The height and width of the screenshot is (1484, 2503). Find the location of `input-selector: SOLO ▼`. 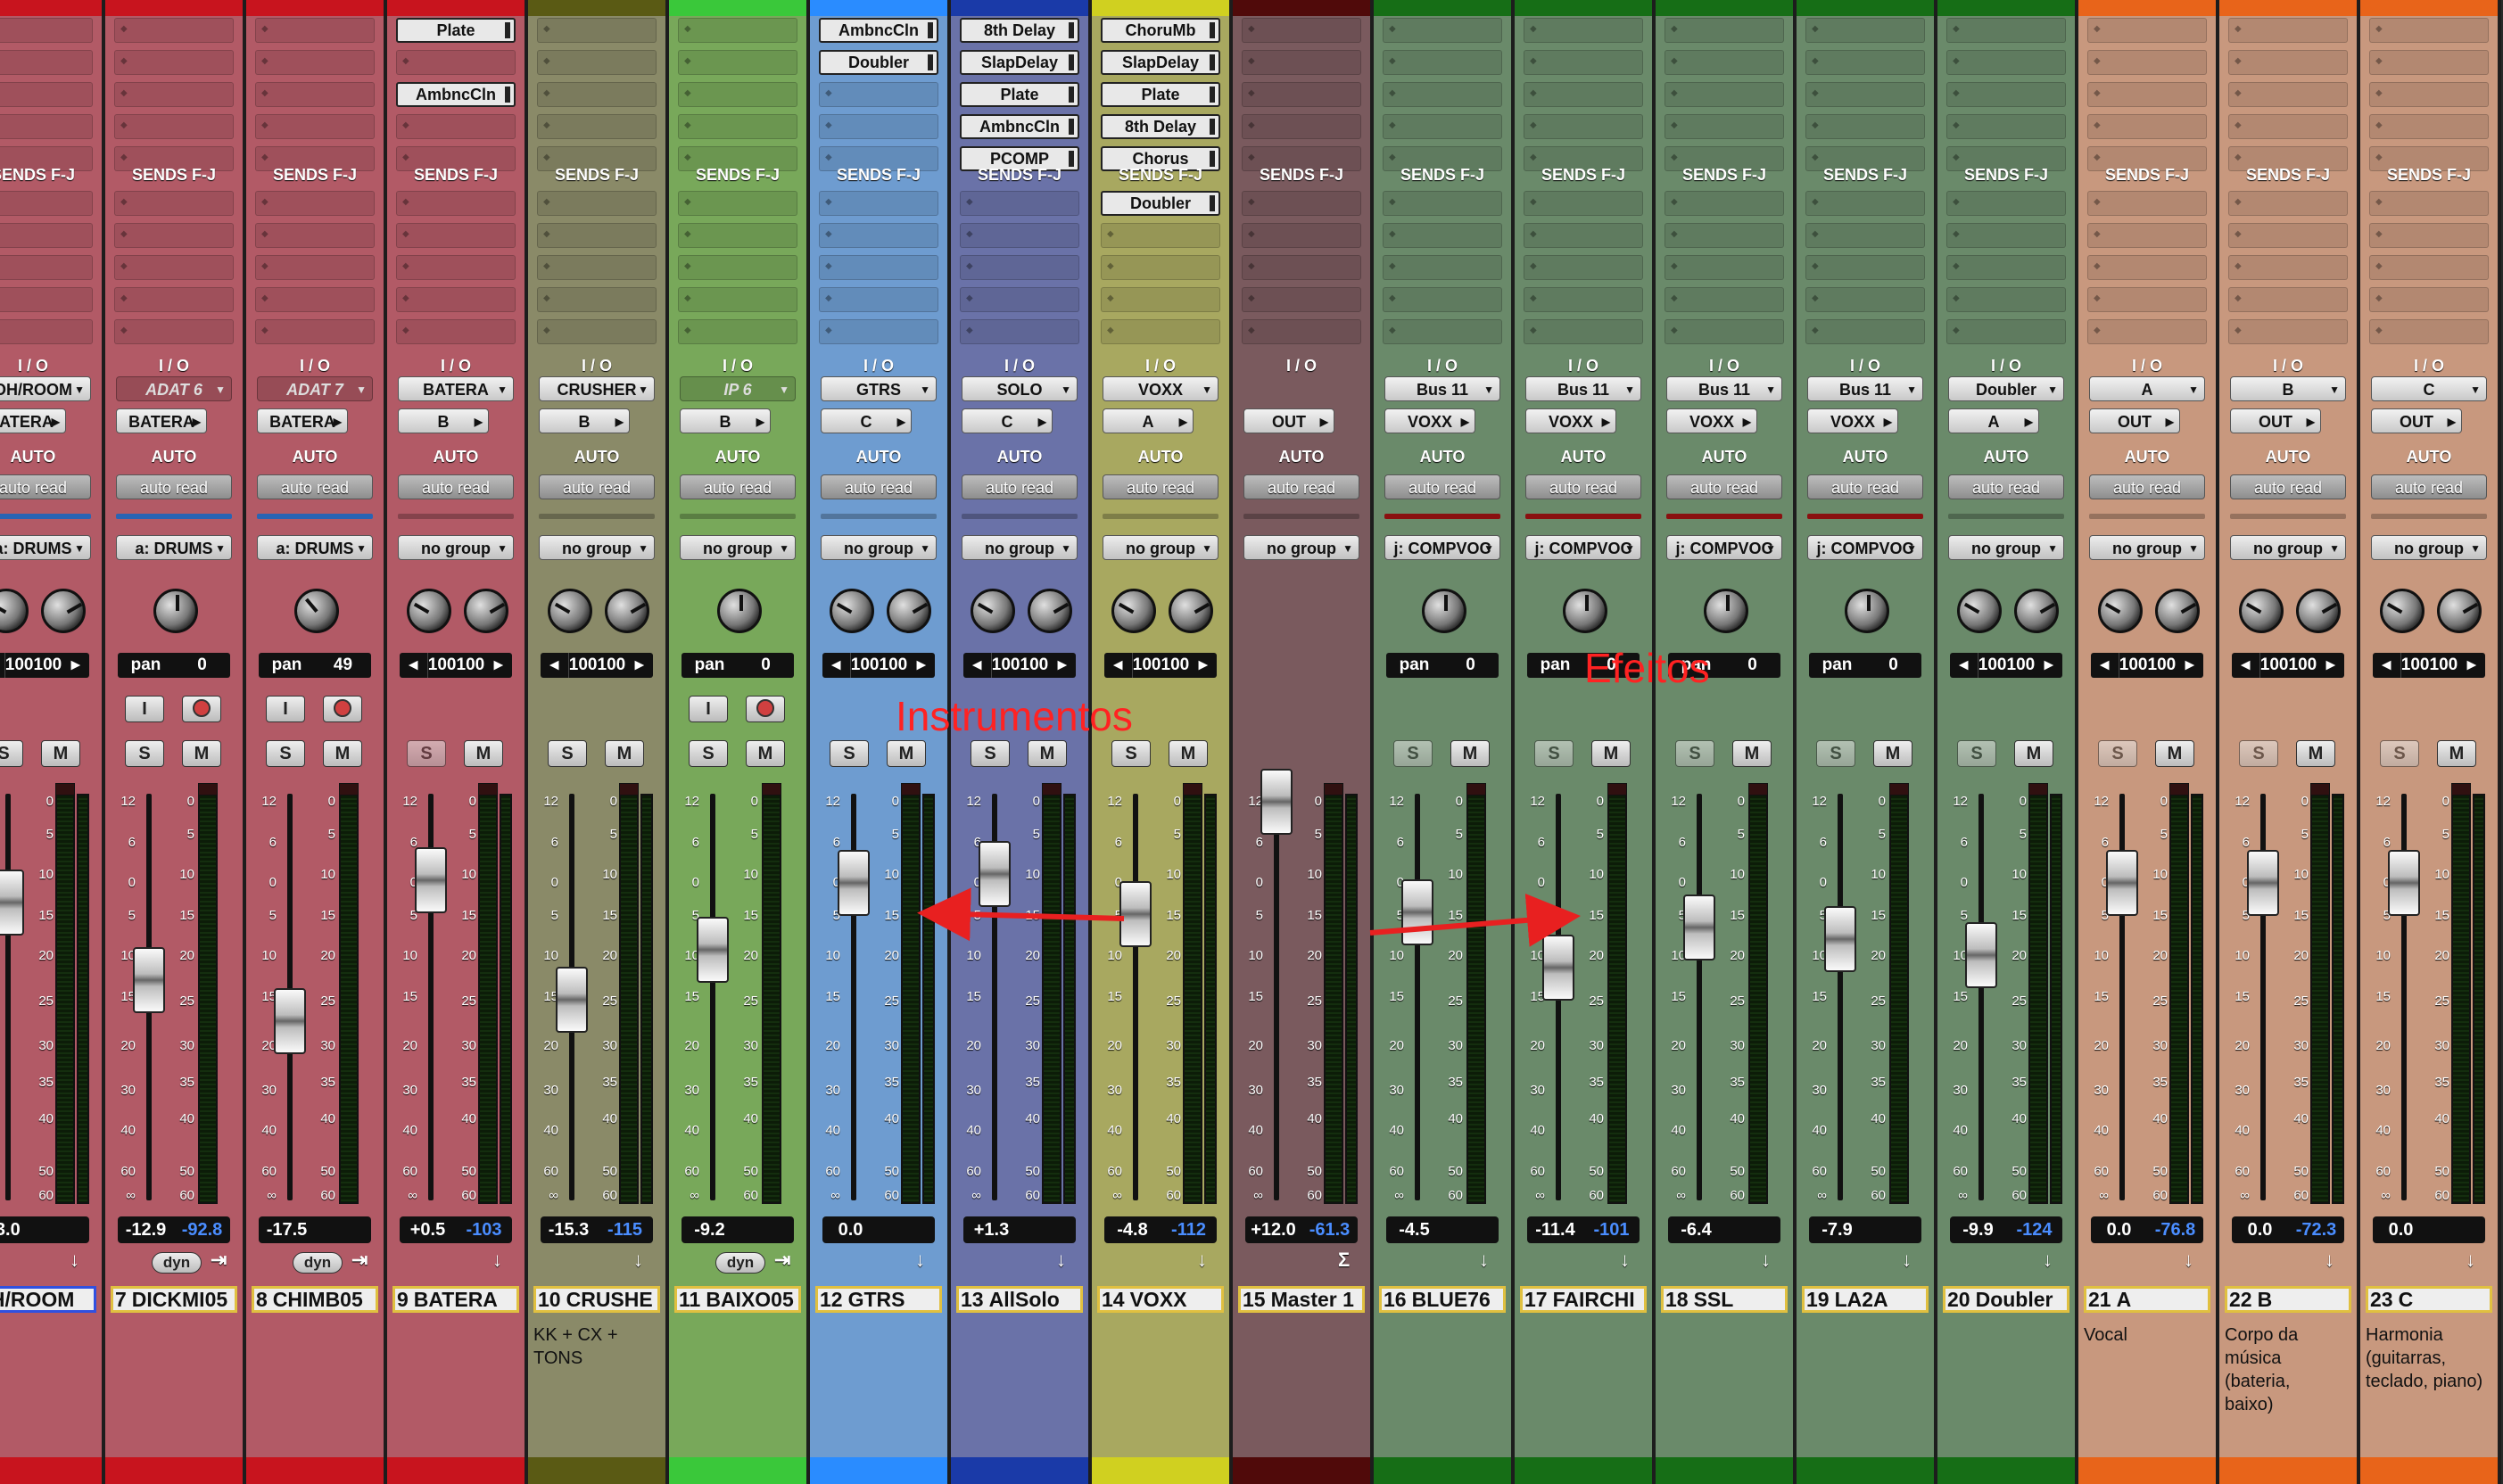

input-selector: SOLO ▼ is located at coordinates (1020, 388).